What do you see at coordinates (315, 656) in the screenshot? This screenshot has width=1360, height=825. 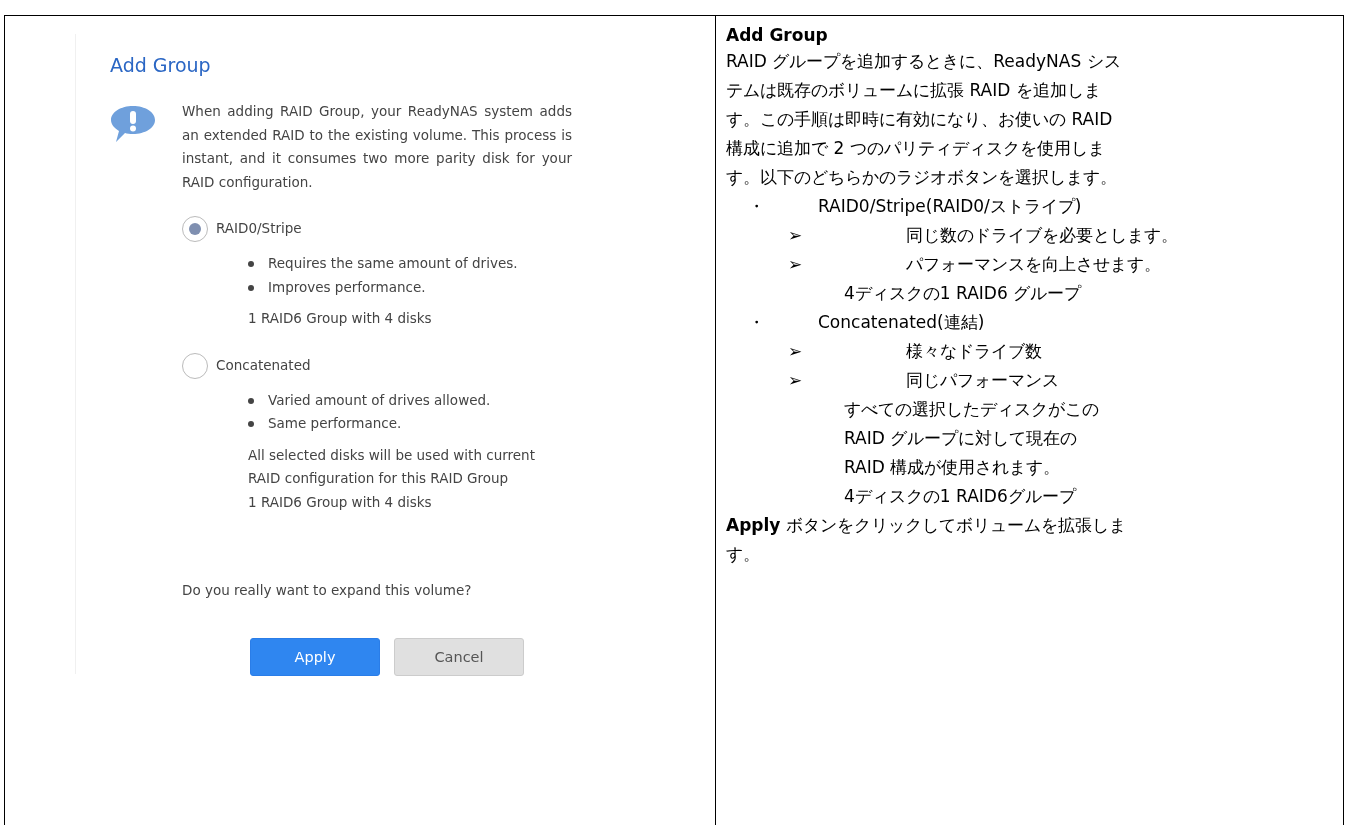 I see `apply-button: Apply` at bounding box center [315, 656].